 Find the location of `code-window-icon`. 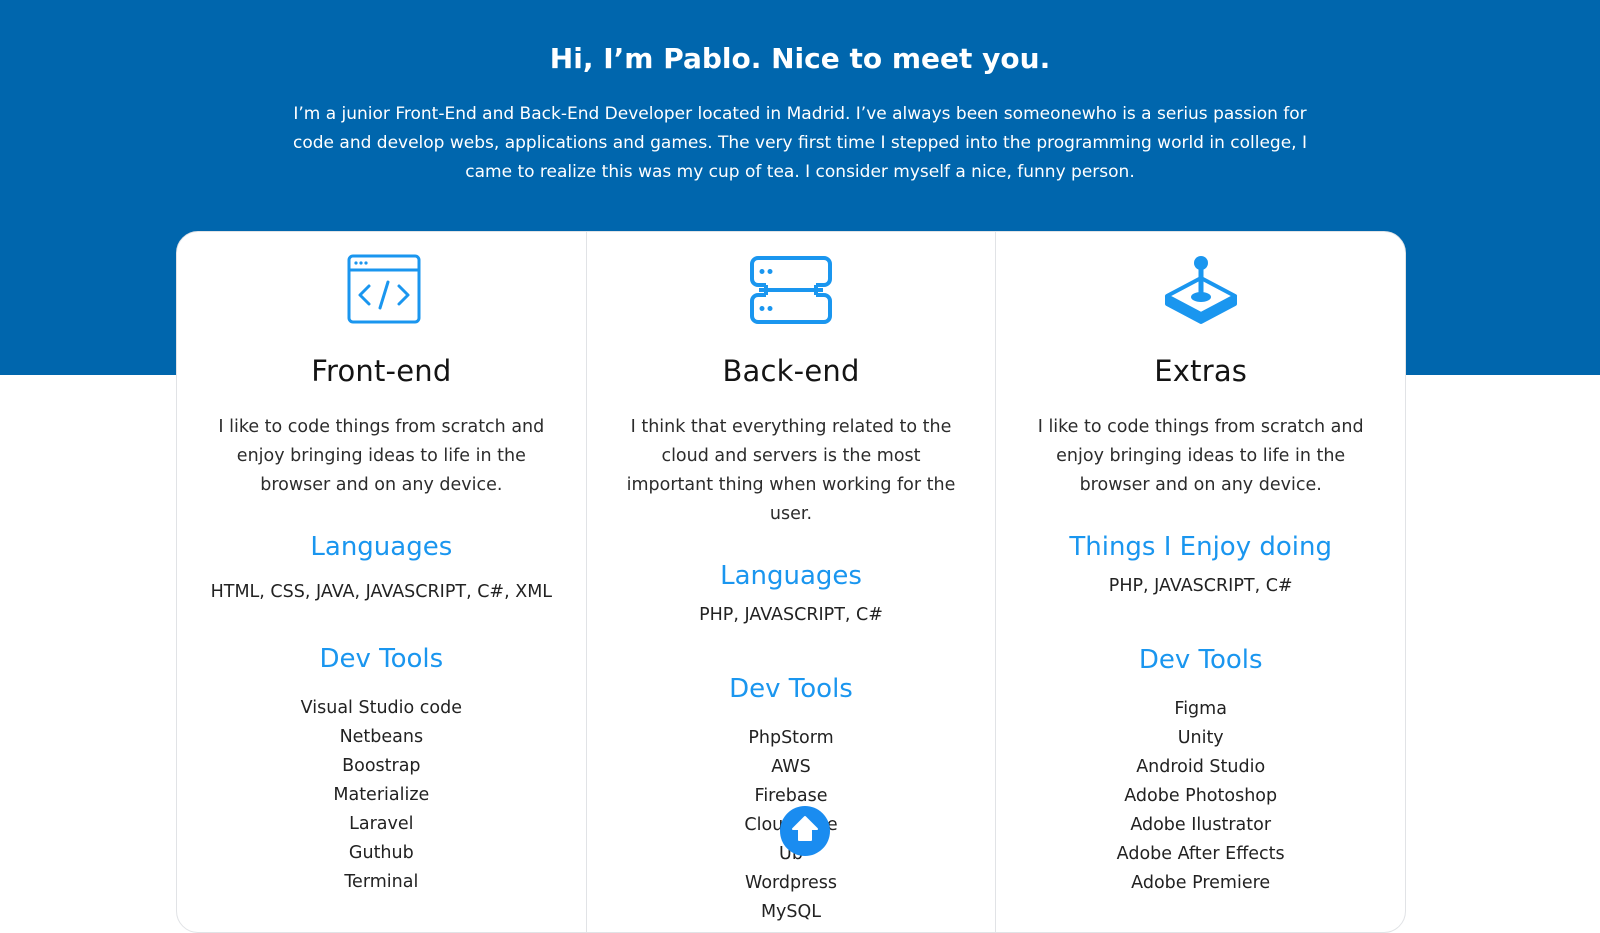

code-window-icon is located at coordinates (381, 291).